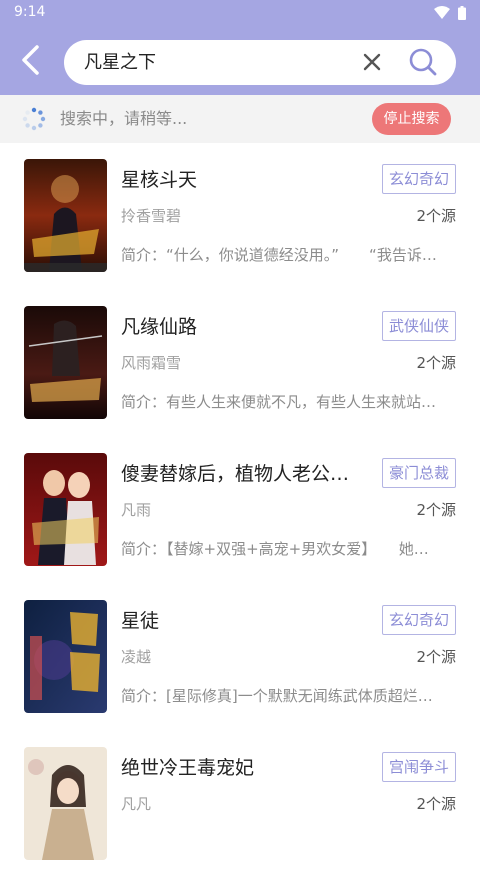 Image resolution: width=480 pixels, height=878 pixels. Describe the element at coordinates (418, 473) in the screenshot. I see `book-genre-tag: 豪门总裁` at that location.